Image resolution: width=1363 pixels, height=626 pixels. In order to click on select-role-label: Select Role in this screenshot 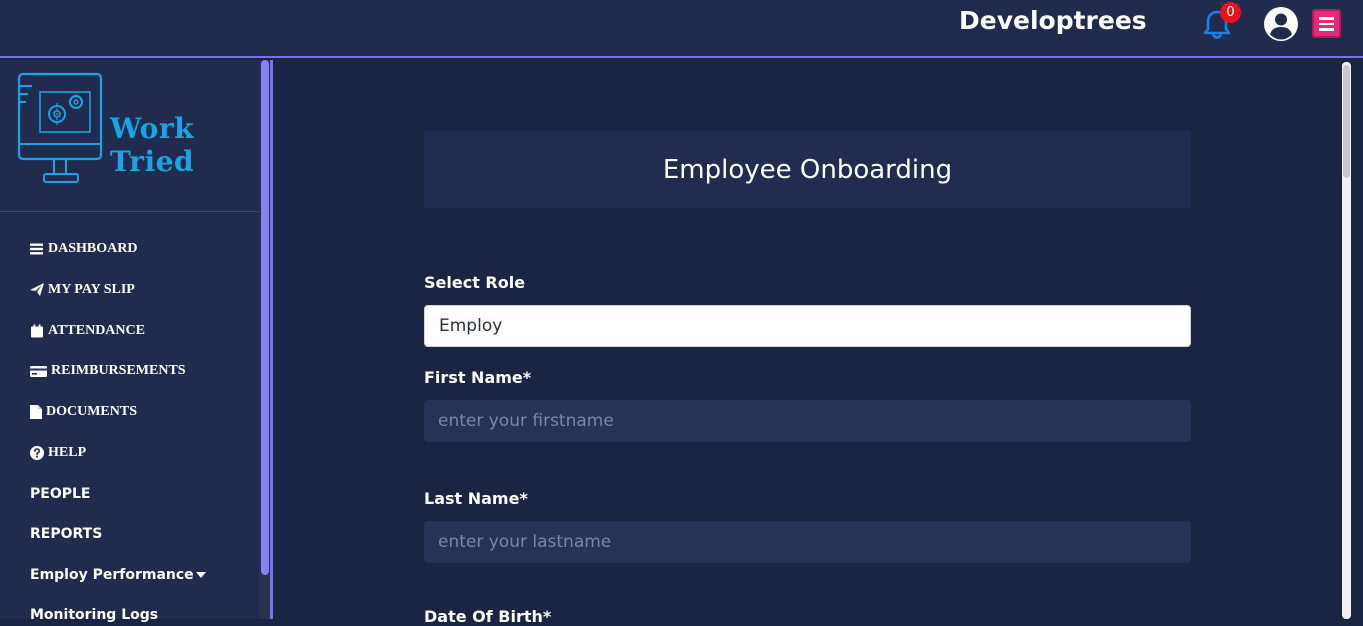, I will do `click(475, 282)`.